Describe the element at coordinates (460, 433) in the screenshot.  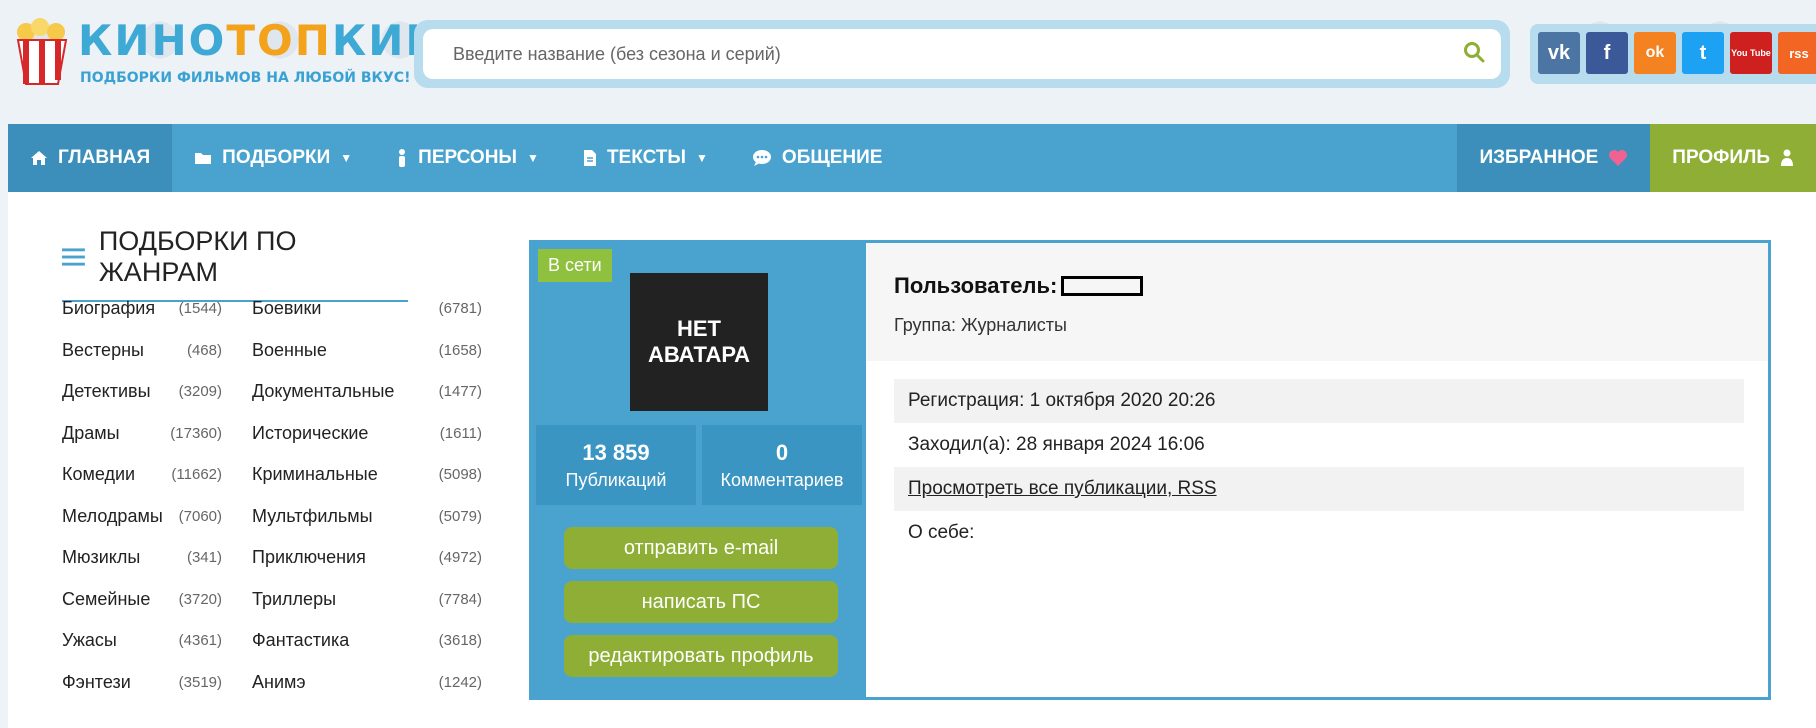
I see `genre-count: (1611)` at that location.